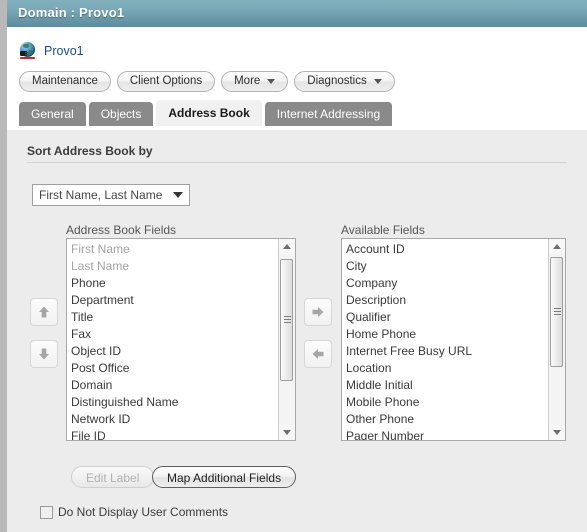 The height and width of the screenshot is (532, 587). I want to click on available-fields-label: Available Fields, so click(383, 230).